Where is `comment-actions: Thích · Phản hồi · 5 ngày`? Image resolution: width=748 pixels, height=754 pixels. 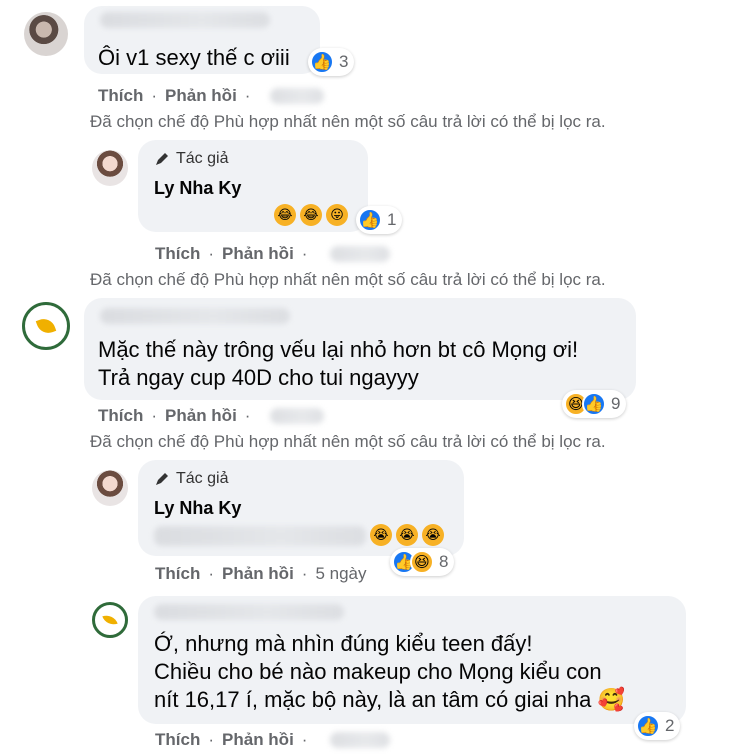 comment-actions: Thích · Phản hồi · 5 ngày is located at coordinates (261, 574).